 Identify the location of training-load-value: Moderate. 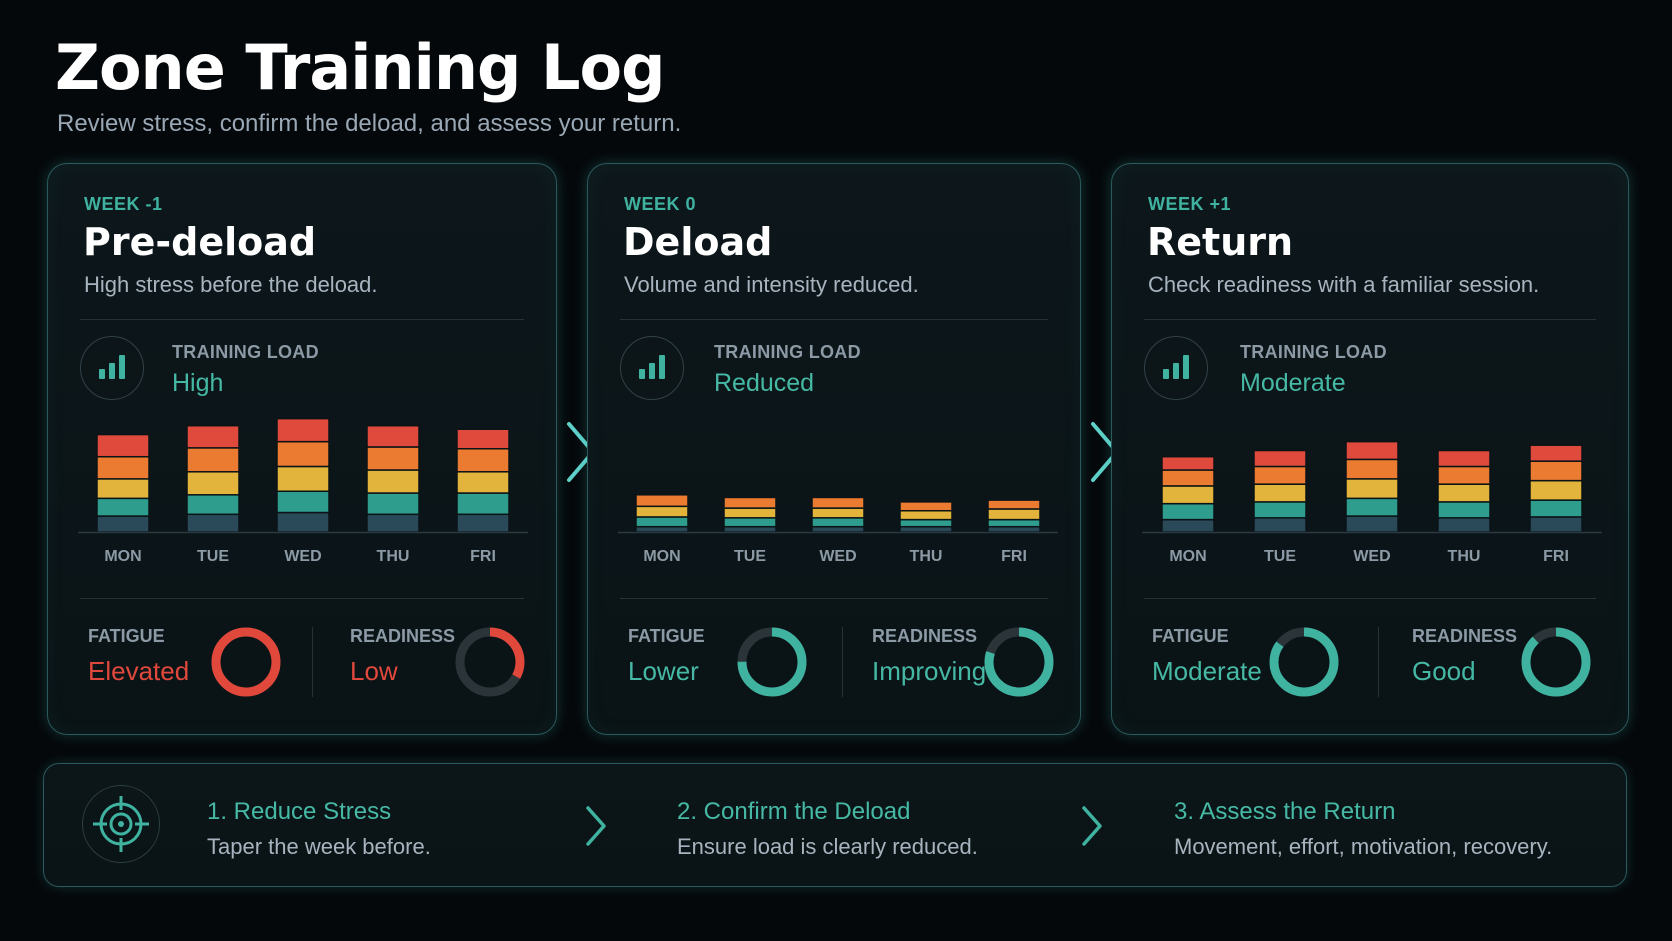
(1293, 383).